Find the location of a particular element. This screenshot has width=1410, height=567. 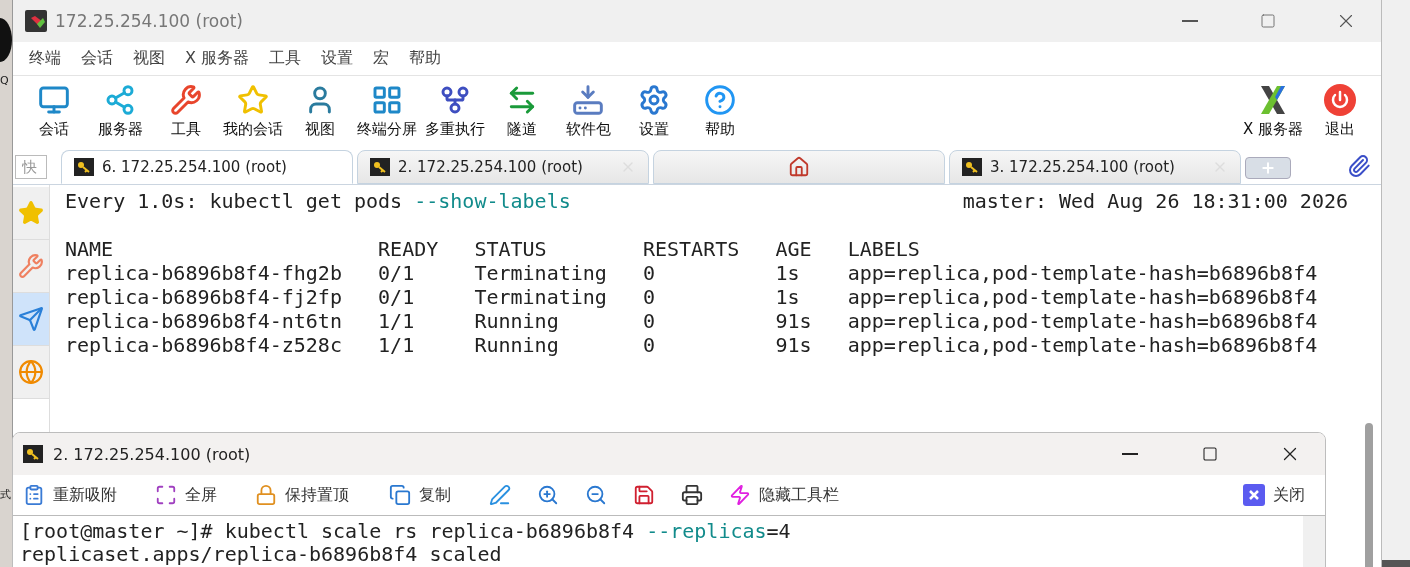

lightning-icon is located at coordinates (740, 495).